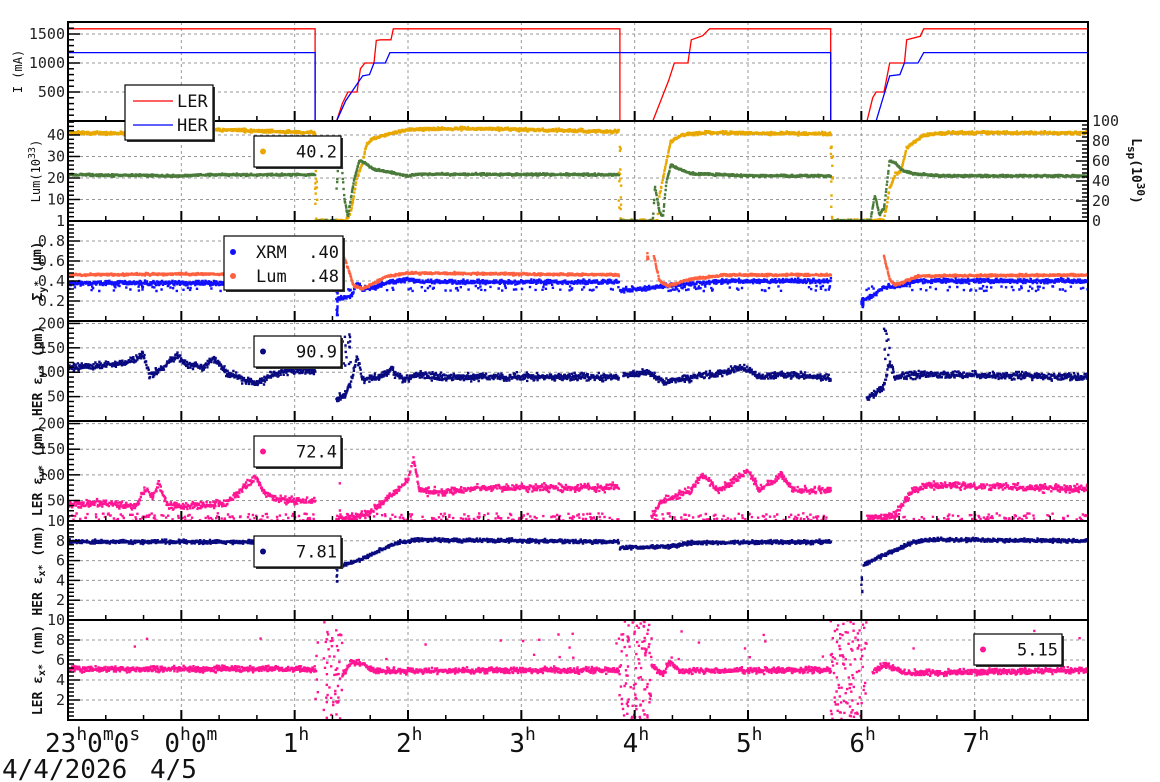 This screenshot has height=782, width=1160. Describe the element at coordinates (35, 171) in the screenshot. I see `y-axis-label: Lum(1033)` at that location.